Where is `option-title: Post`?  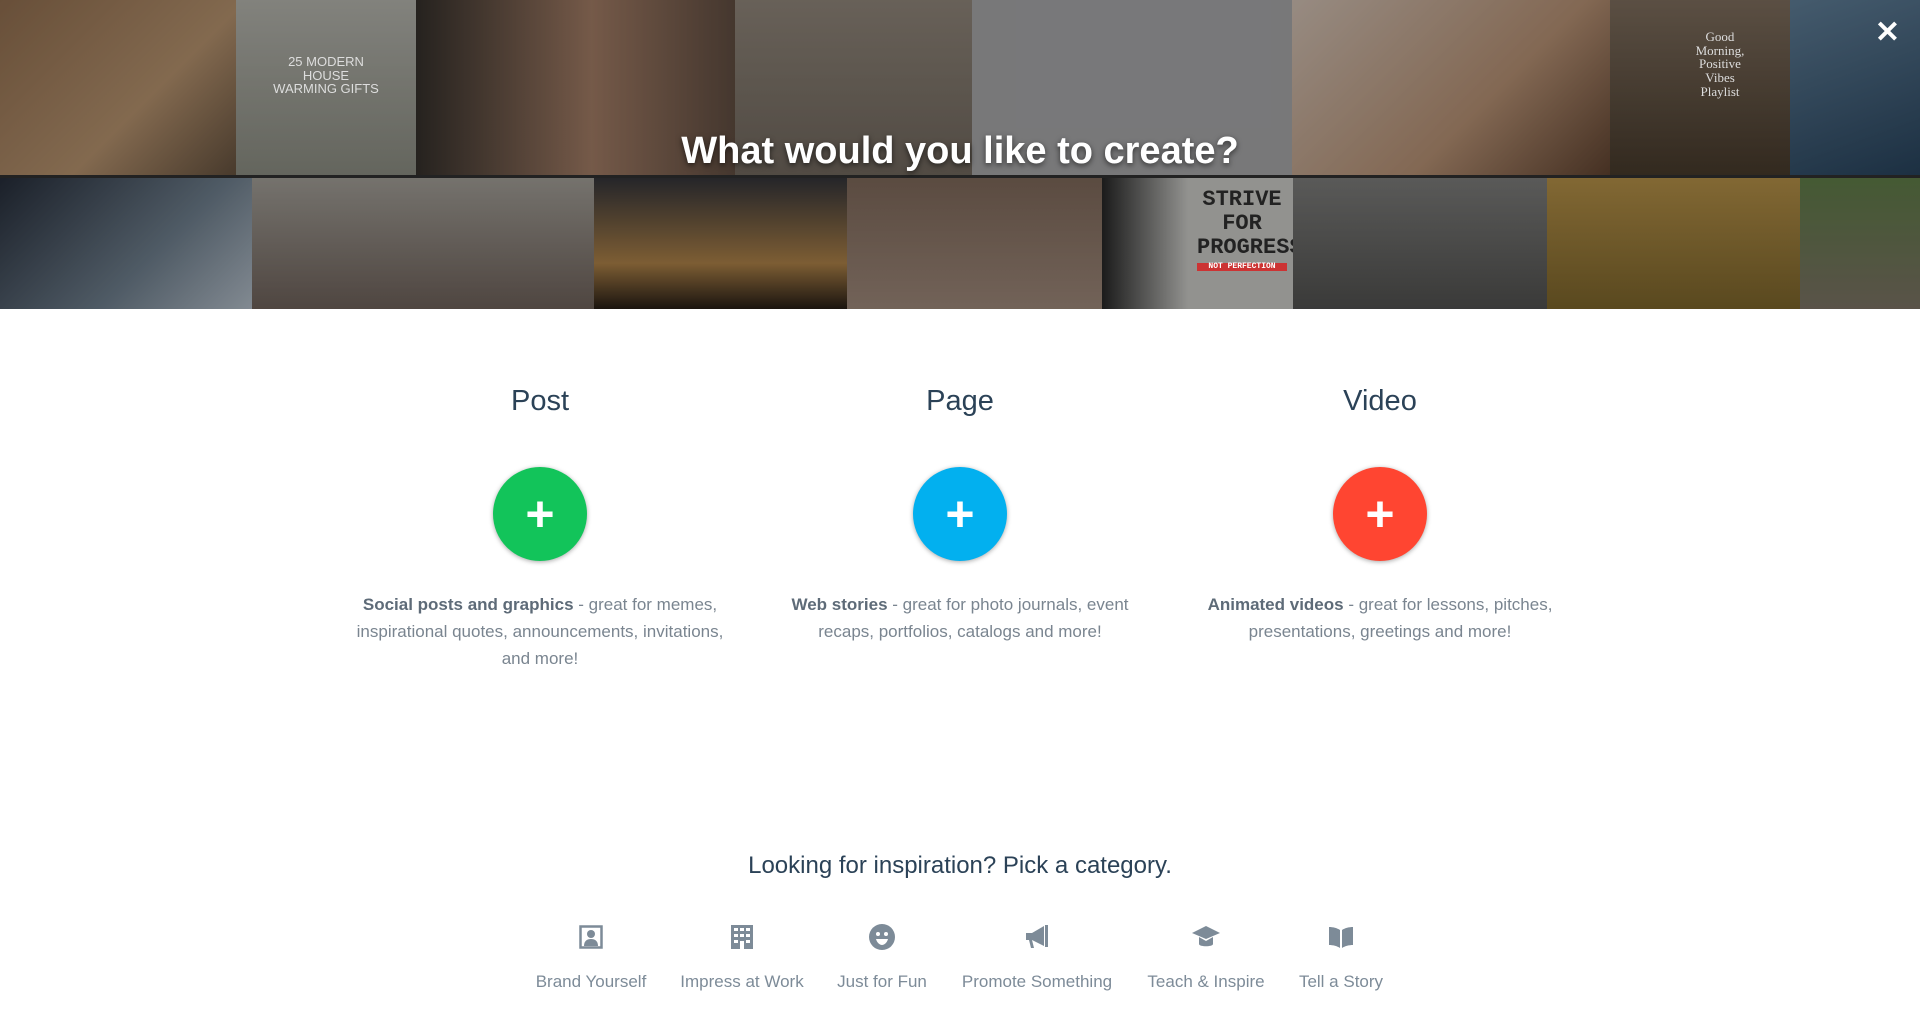 option-title: Post is located at coordinates (540, 401).